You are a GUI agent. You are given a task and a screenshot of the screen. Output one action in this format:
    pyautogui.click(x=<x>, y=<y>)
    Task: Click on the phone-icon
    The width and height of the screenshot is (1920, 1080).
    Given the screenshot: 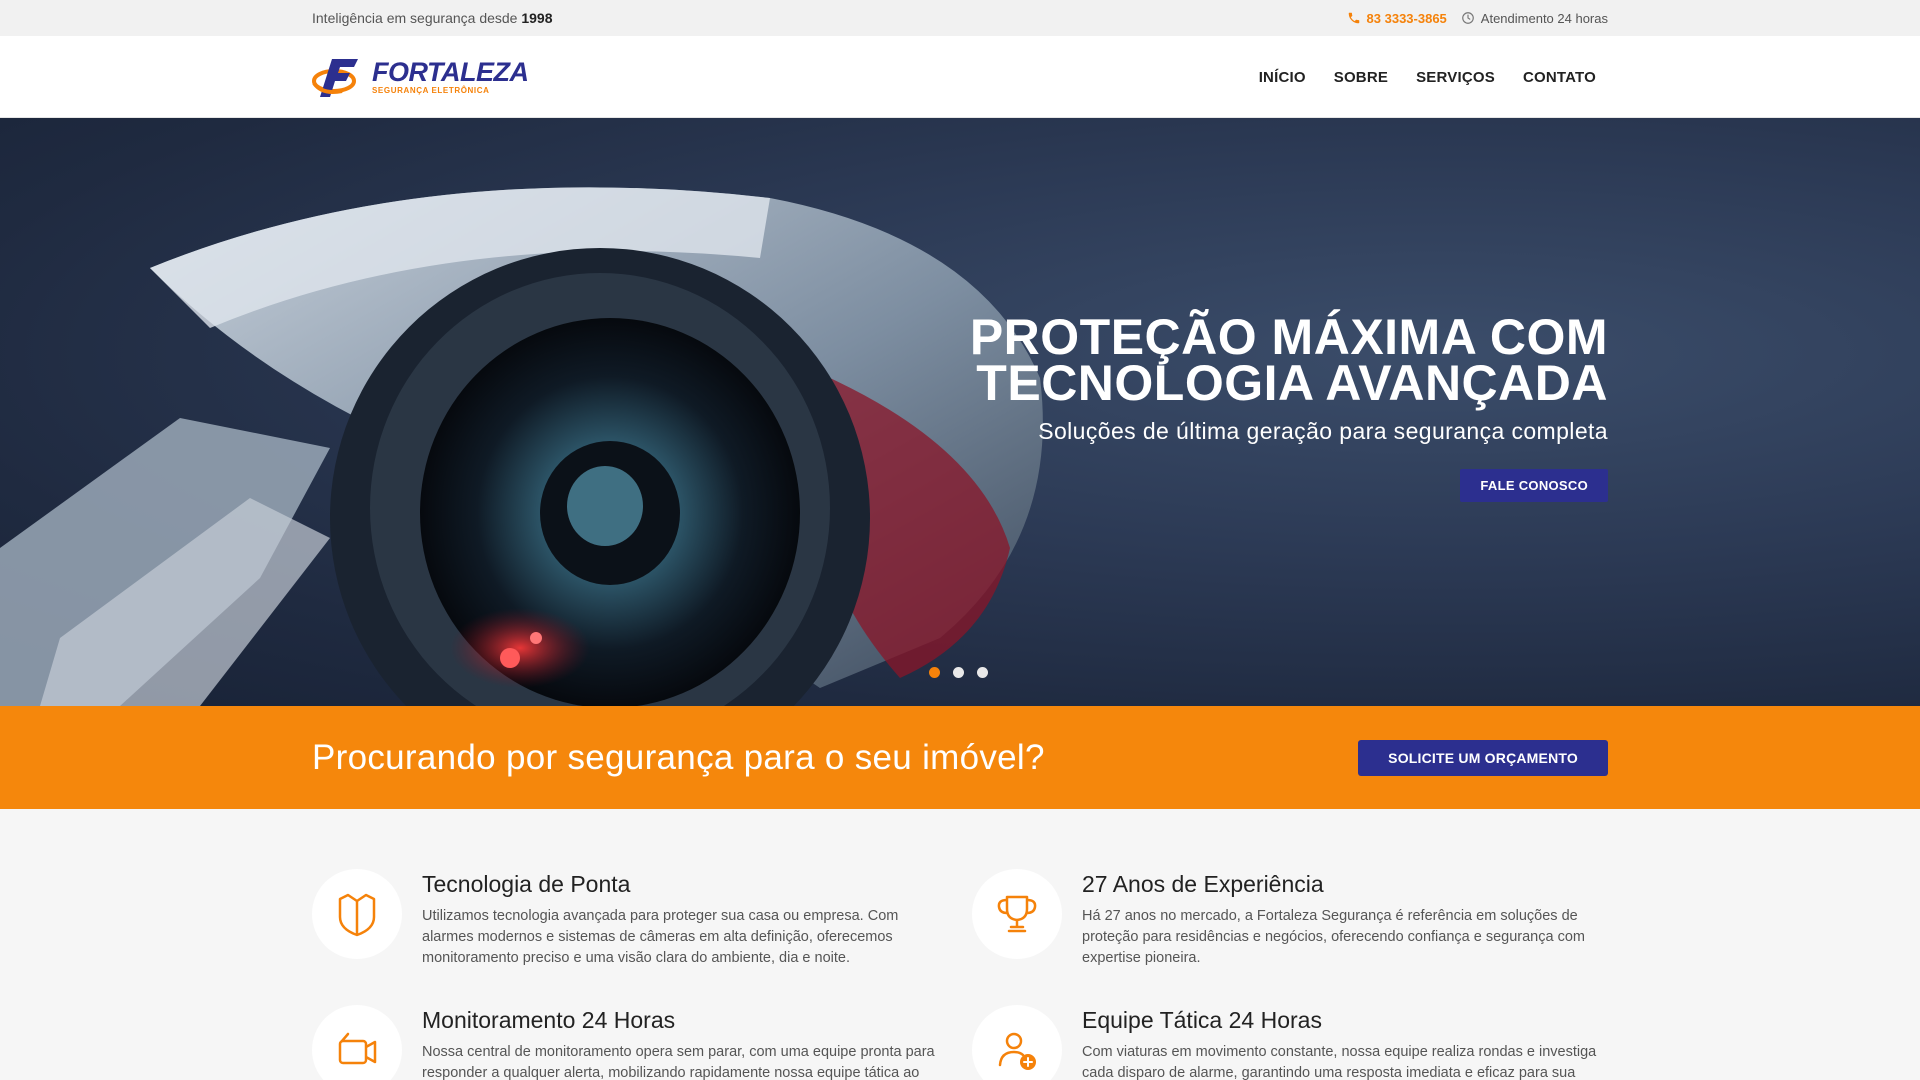 What is the action you would take?
    pyautogui.click(x=1353, y=18)
    